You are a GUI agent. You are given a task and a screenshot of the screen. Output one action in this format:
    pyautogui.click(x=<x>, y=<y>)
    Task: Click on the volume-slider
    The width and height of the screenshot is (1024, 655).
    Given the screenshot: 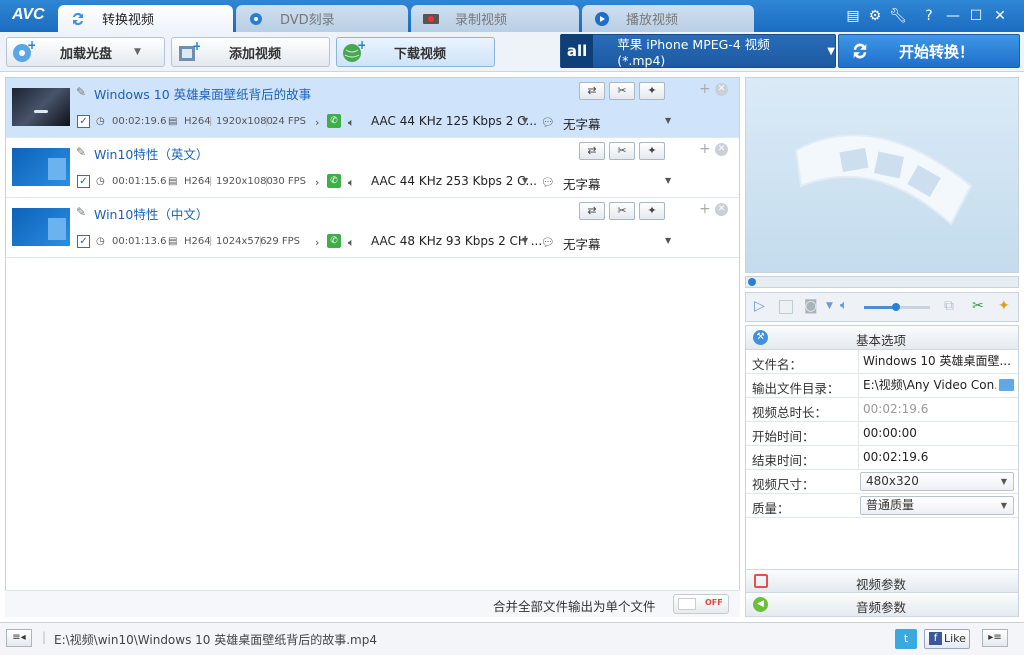 What is the action you would take?
    pyautogui.click(x=897, y=307)
    